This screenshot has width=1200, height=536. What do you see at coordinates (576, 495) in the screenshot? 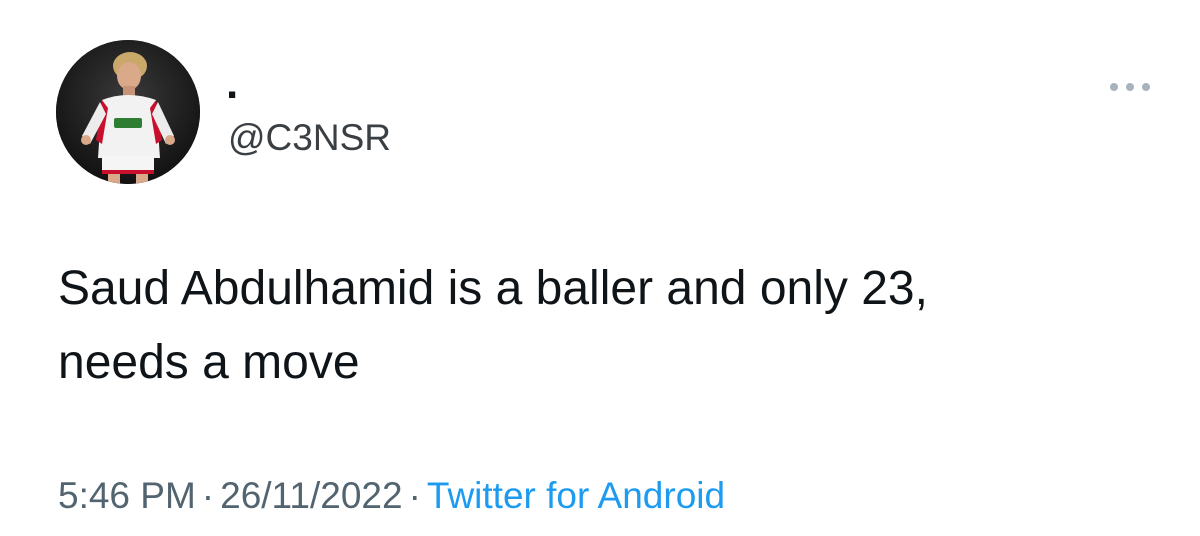
I see `tweet-source-link: Twitter for Android` at bounding box center [576, 495].